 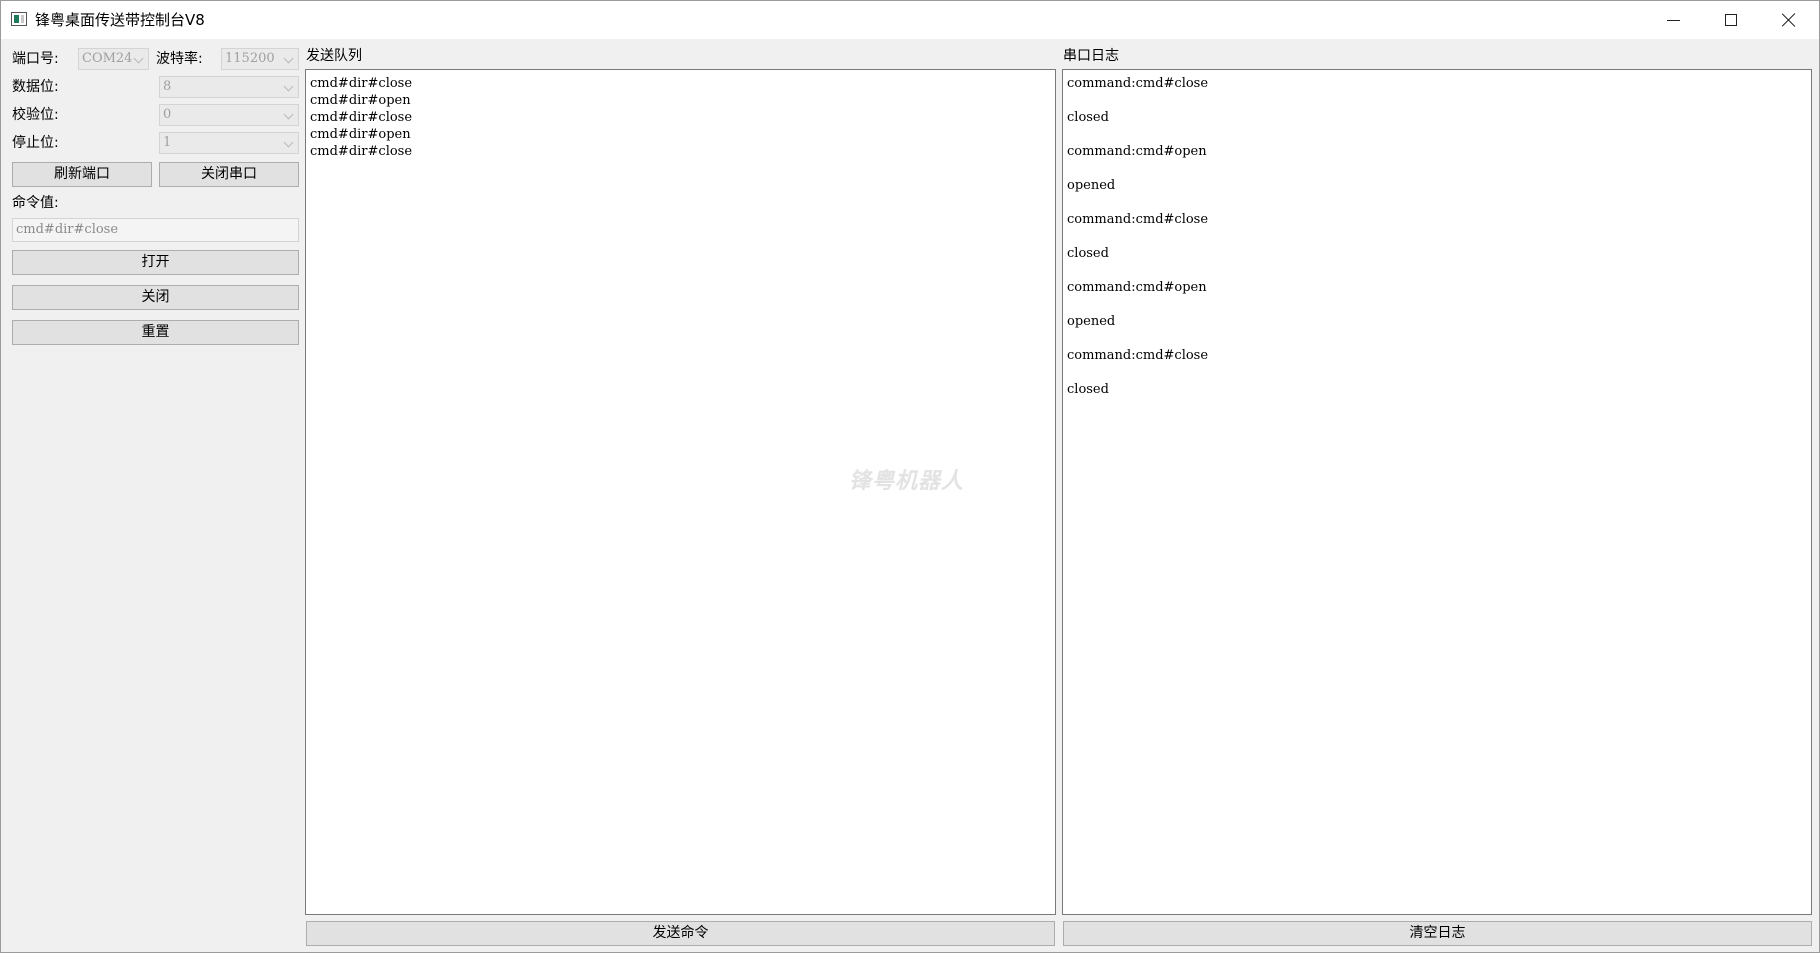 I want to click on close-window-button, so click(x=1789, y=20).